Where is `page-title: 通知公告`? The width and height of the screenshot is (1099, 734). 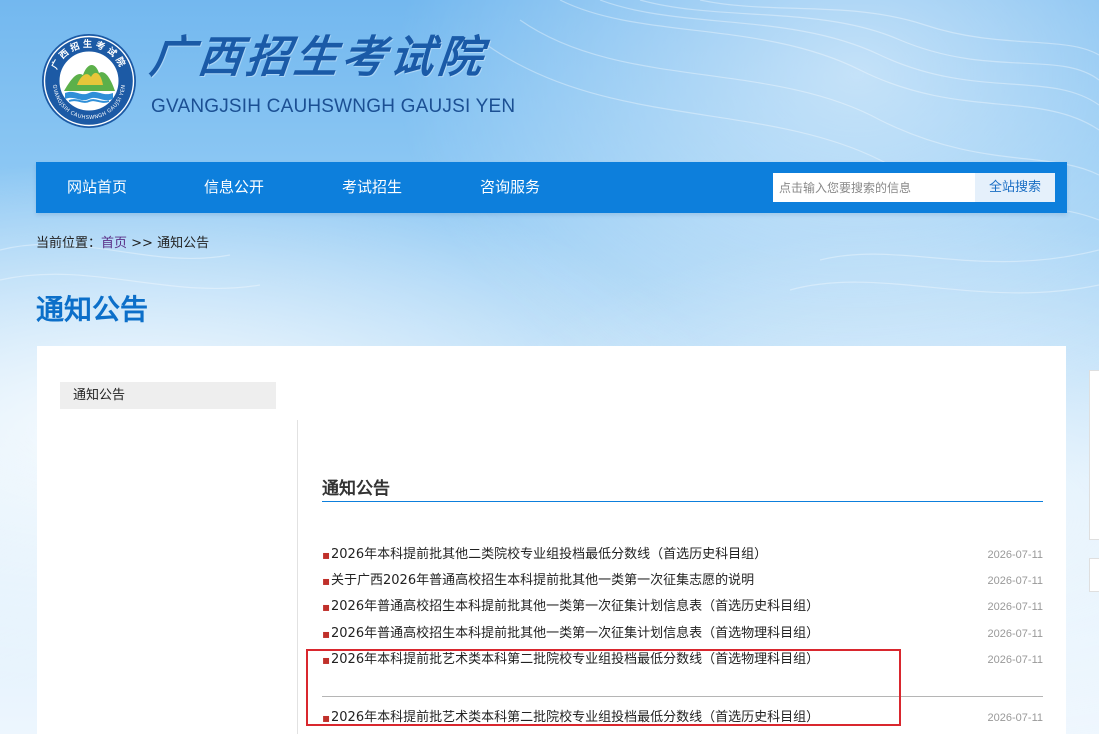 page-title: 通知公告 is located at coordinates (92, 309).